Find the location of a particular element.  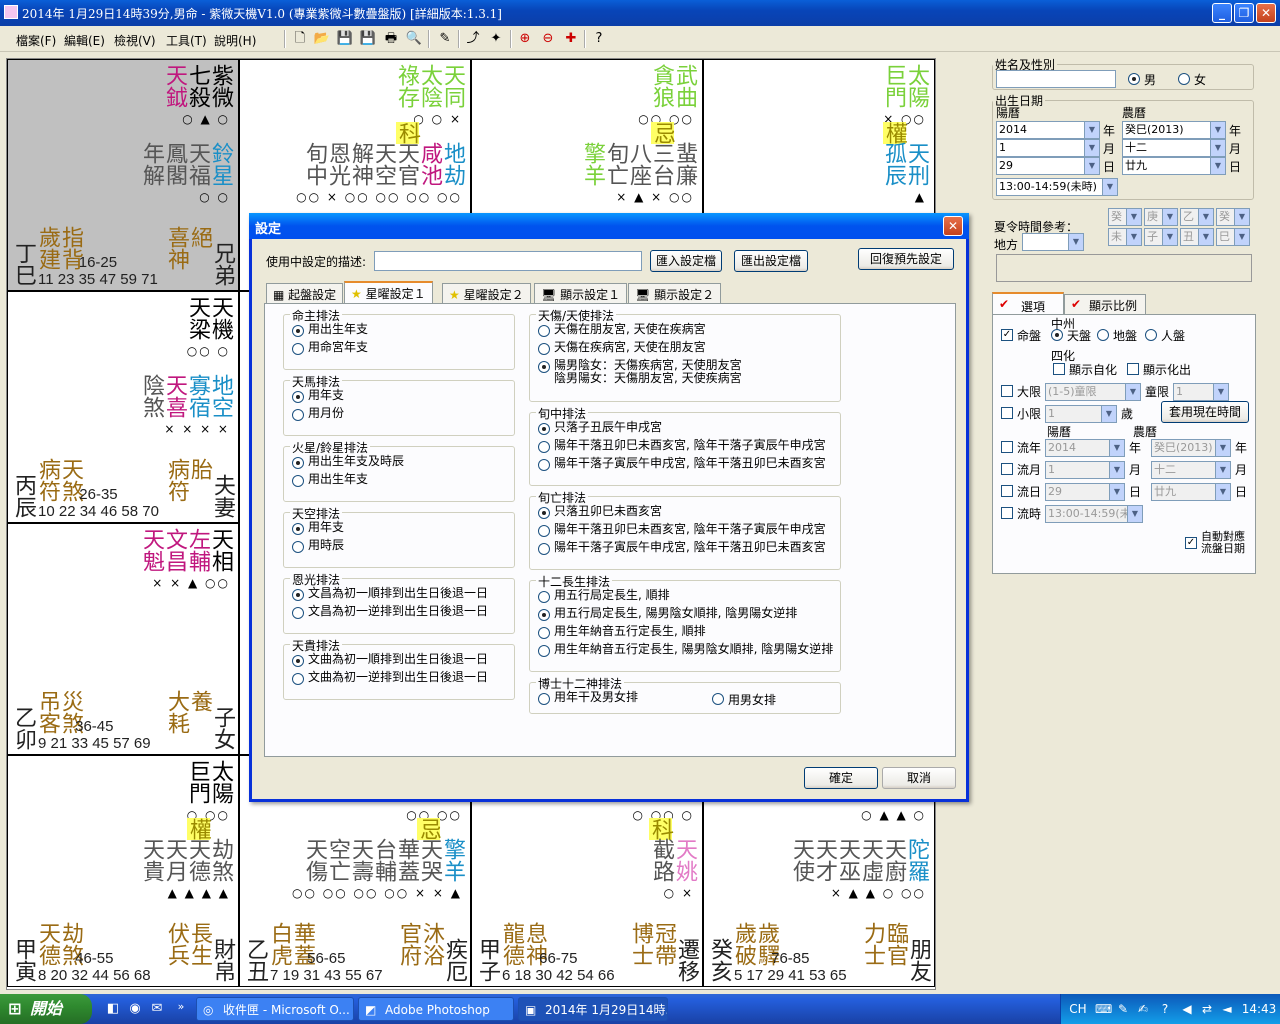

help-icon: ? is located at coordinates (599, 39).